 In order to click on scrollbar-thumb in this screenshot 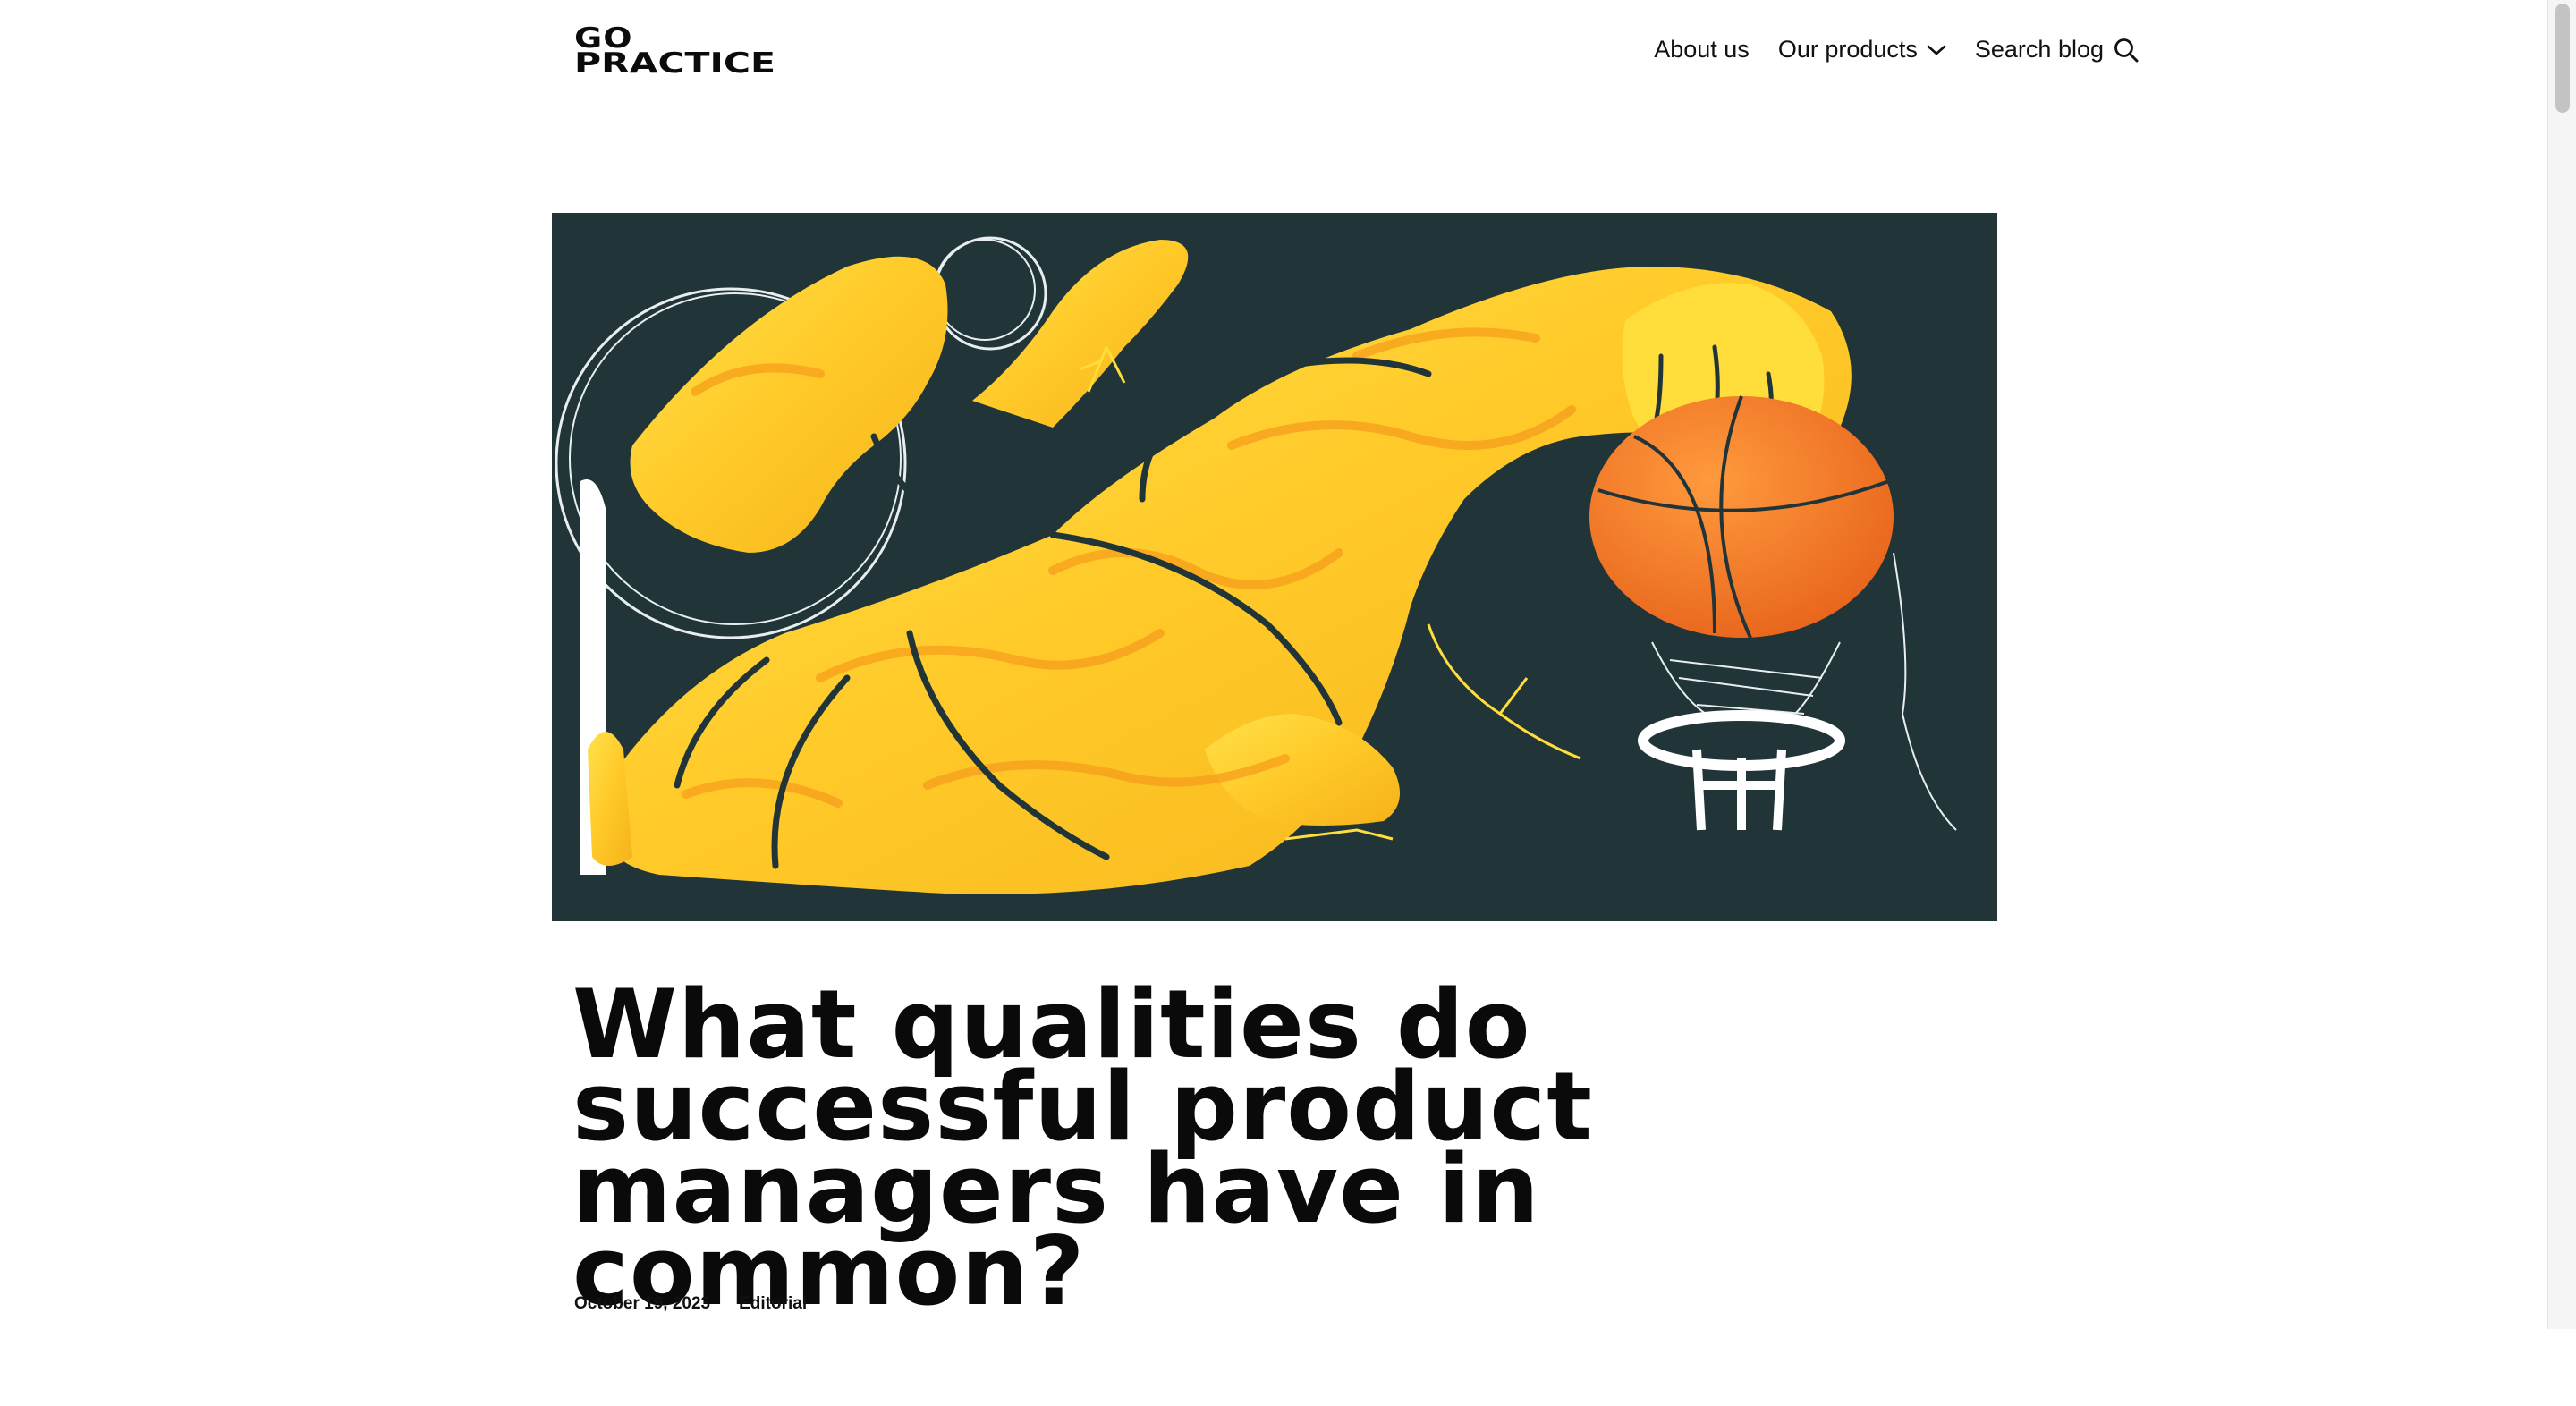, I will do `click(2562, 59)`.